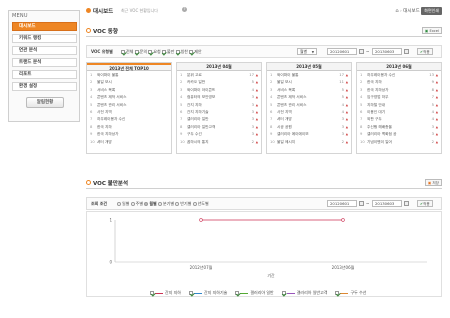 The width and height of the screenshot is (450, 318). Describe the element at coordinates (361, 75) in the screenshot. I see `rank-number: 1` at that location.